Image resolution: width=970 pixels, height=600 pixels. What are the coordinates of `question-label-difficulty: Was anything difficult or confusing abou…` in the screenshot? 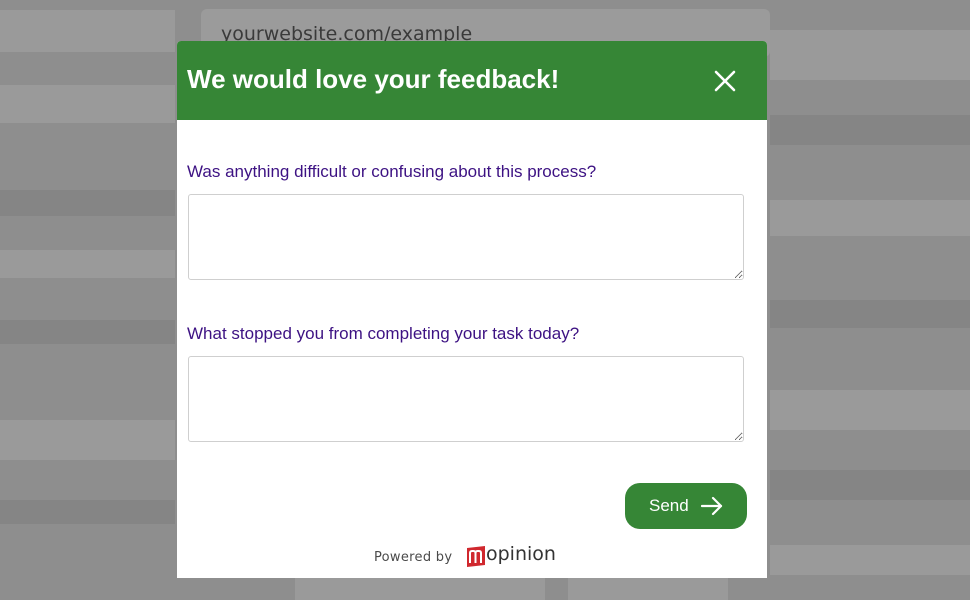 It's located at (392, 171).